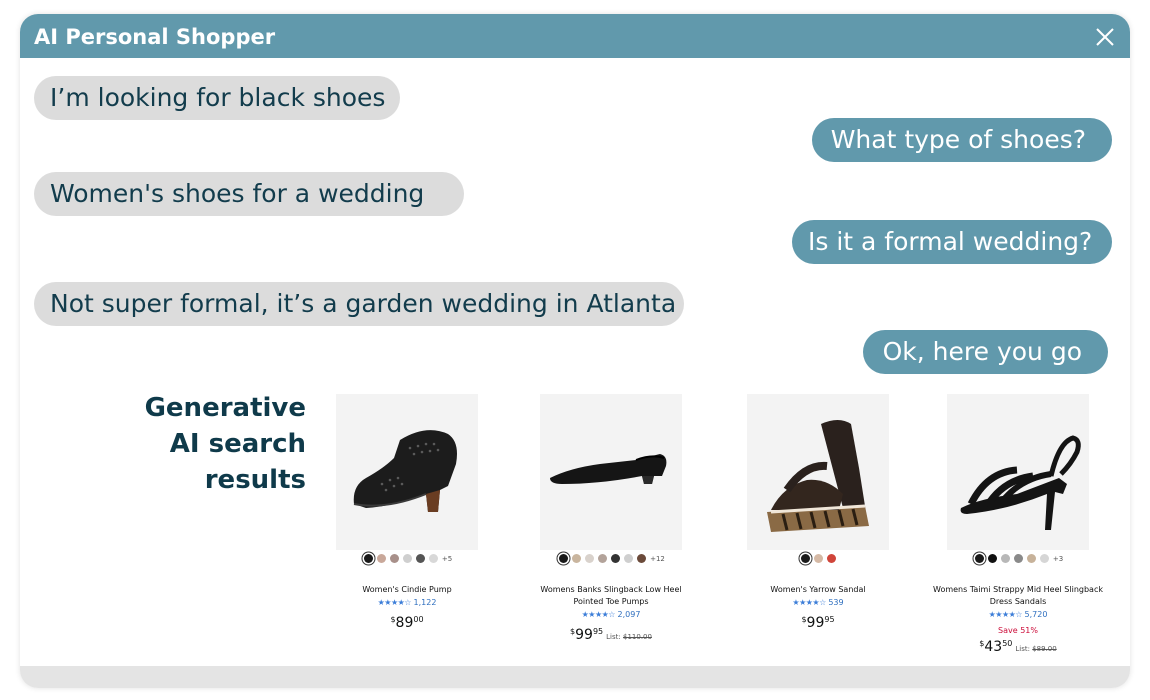 The width and height of the screenshot is (1150, 700). Describe the element at coordinates (155, 37) in the screenshot. I see `window-title: AI Personal Shopper` at that location.